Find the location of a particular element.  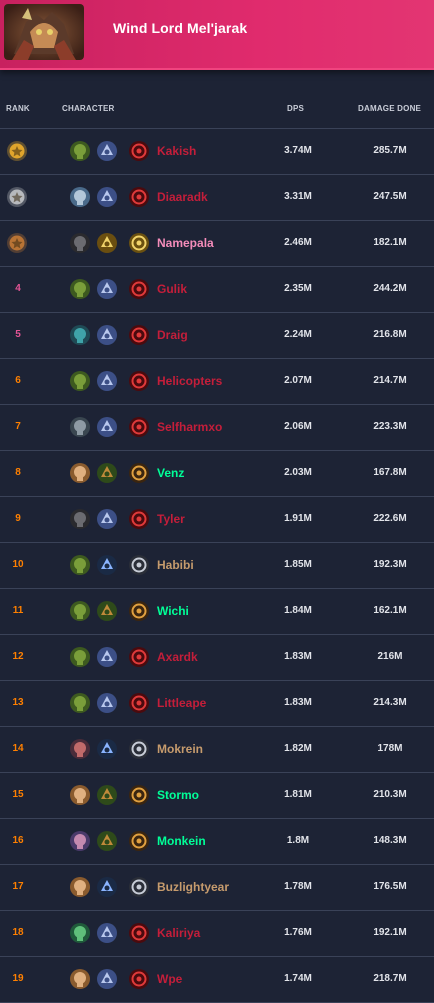

table-row: 16 Monkein 1.8M 148.3M is located at coordinates (217, 842).